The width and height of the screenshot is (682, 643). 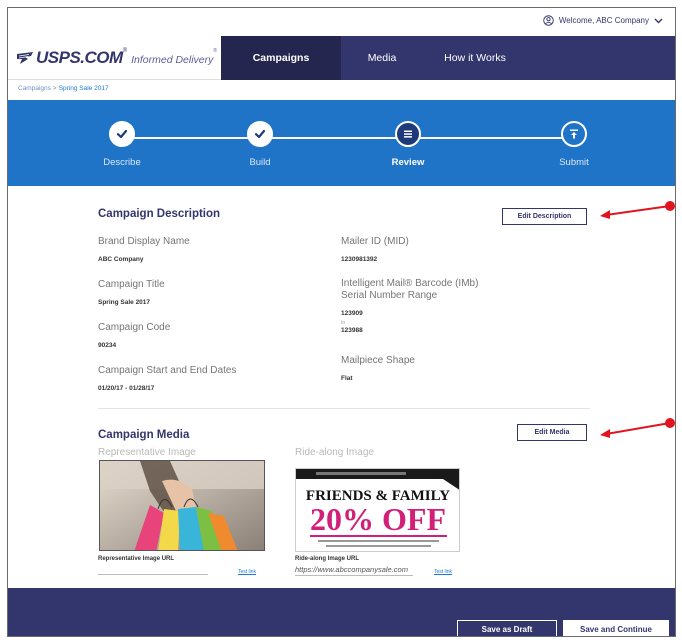 I want to click on brand-name-value: ABC Company, so click(x=121, y=259).